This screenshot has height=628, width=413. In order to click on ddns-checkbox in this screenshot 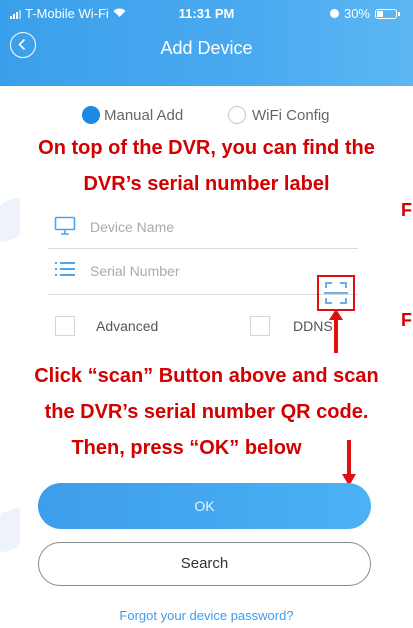, I will do `click(260, 326)`.